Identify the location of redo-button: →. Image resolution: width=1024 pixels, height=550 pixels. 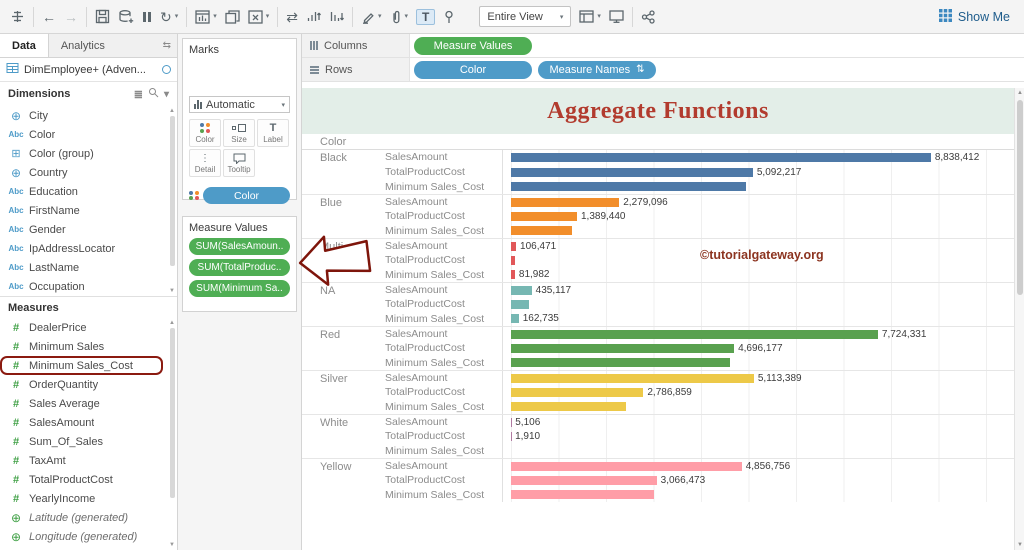
(71, 17).